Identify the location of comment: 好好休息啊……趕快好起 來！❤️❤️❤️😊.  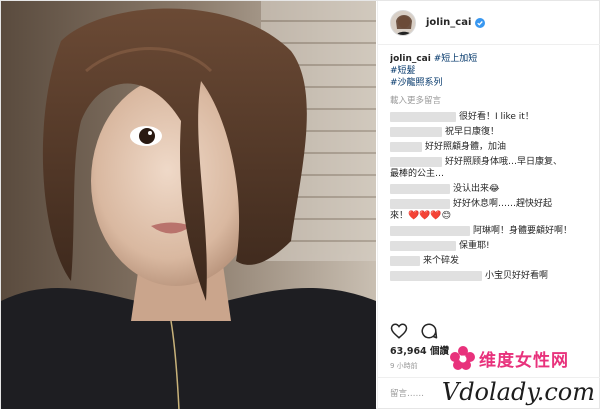
(492, 210).